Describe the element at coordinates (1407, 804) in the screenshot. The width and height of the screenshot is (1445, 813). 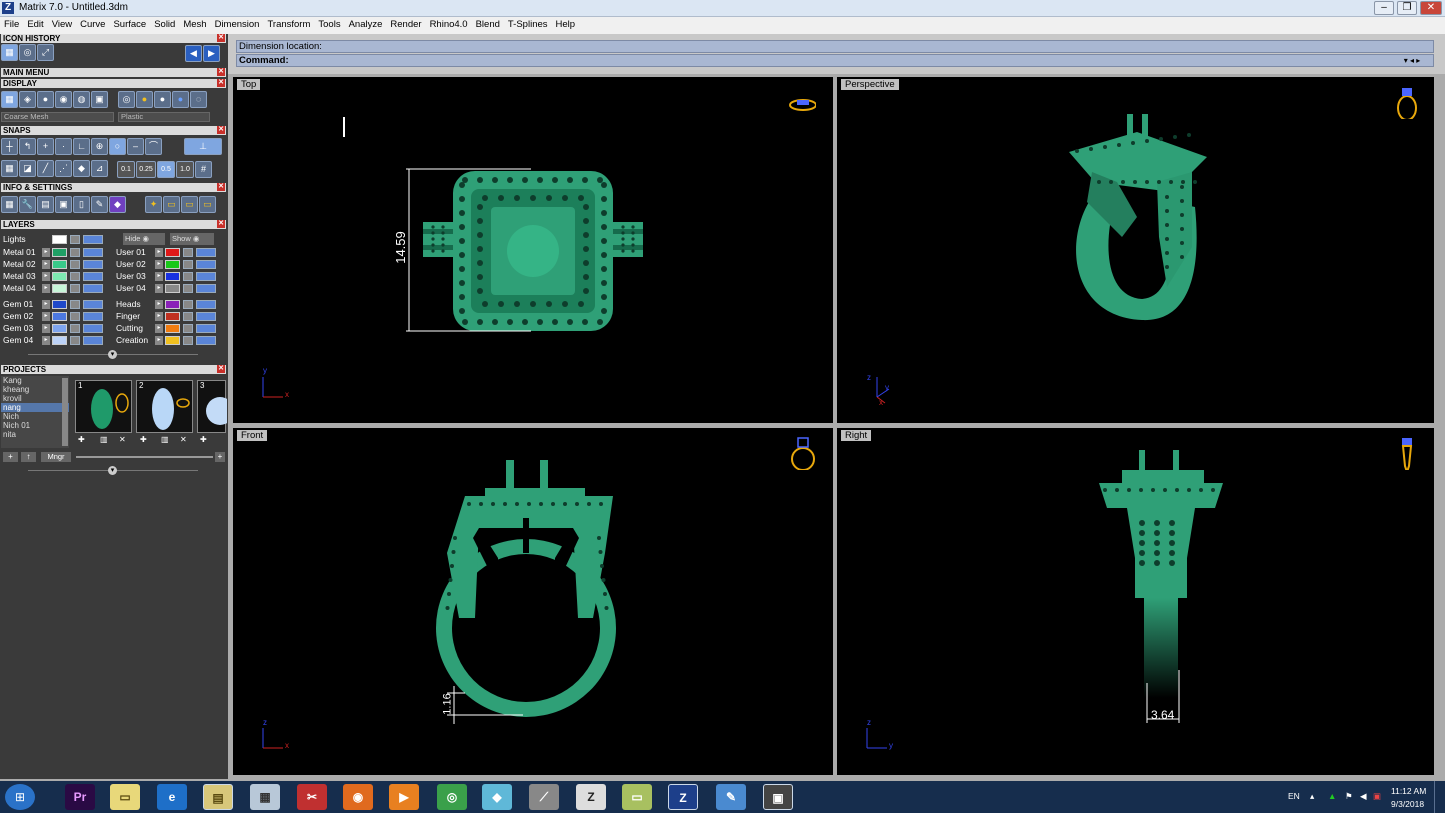
I see `clock-date: 9/3/2018` at that location.